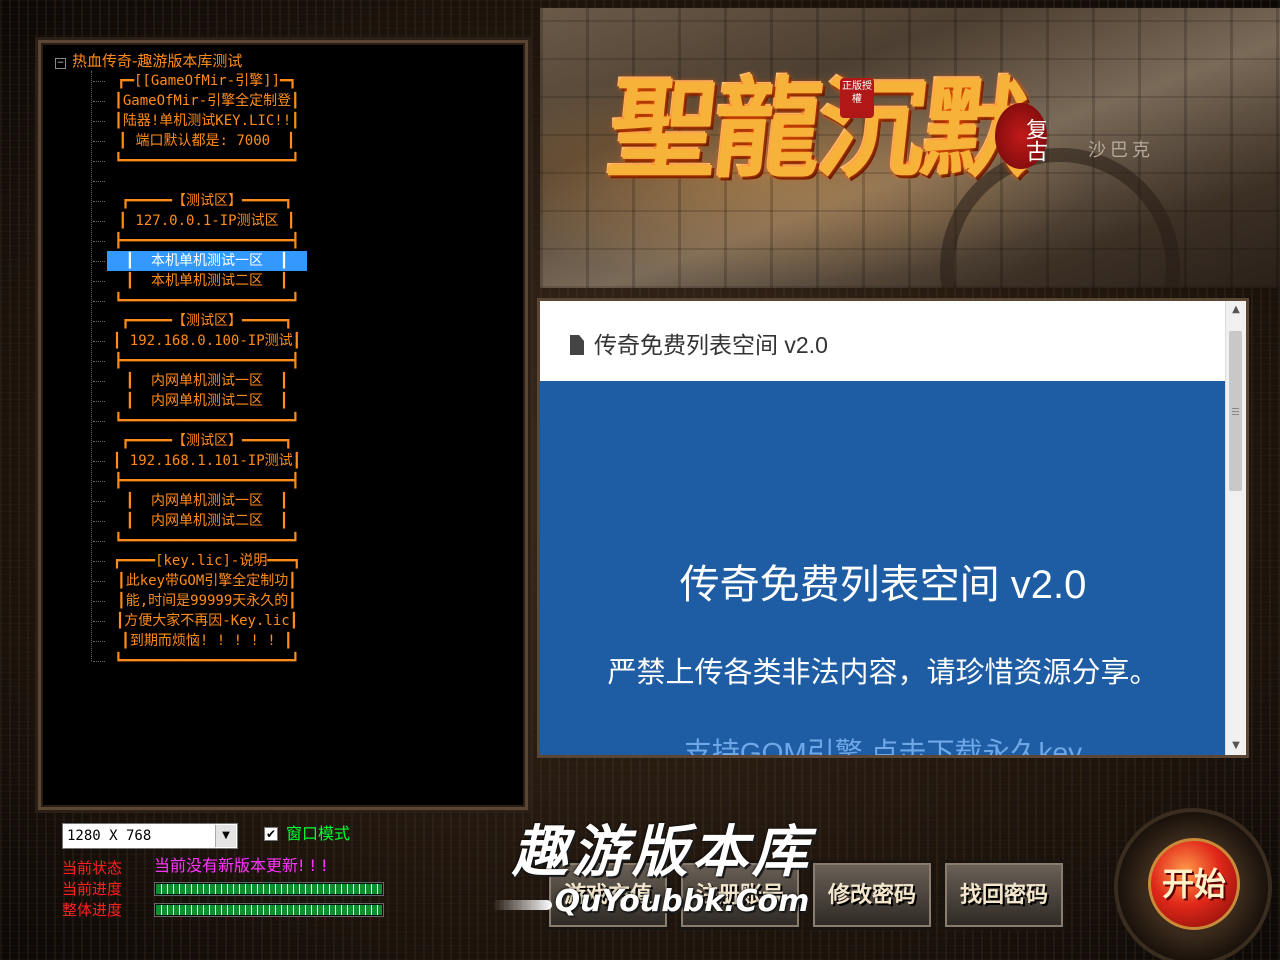 The height and width of the screenshot is (960, 1280). What do you see at coordinates (1121, 150) in the screenshot?
I see `banner-sign: 沙巴克` at bounding box center [1121, 150].